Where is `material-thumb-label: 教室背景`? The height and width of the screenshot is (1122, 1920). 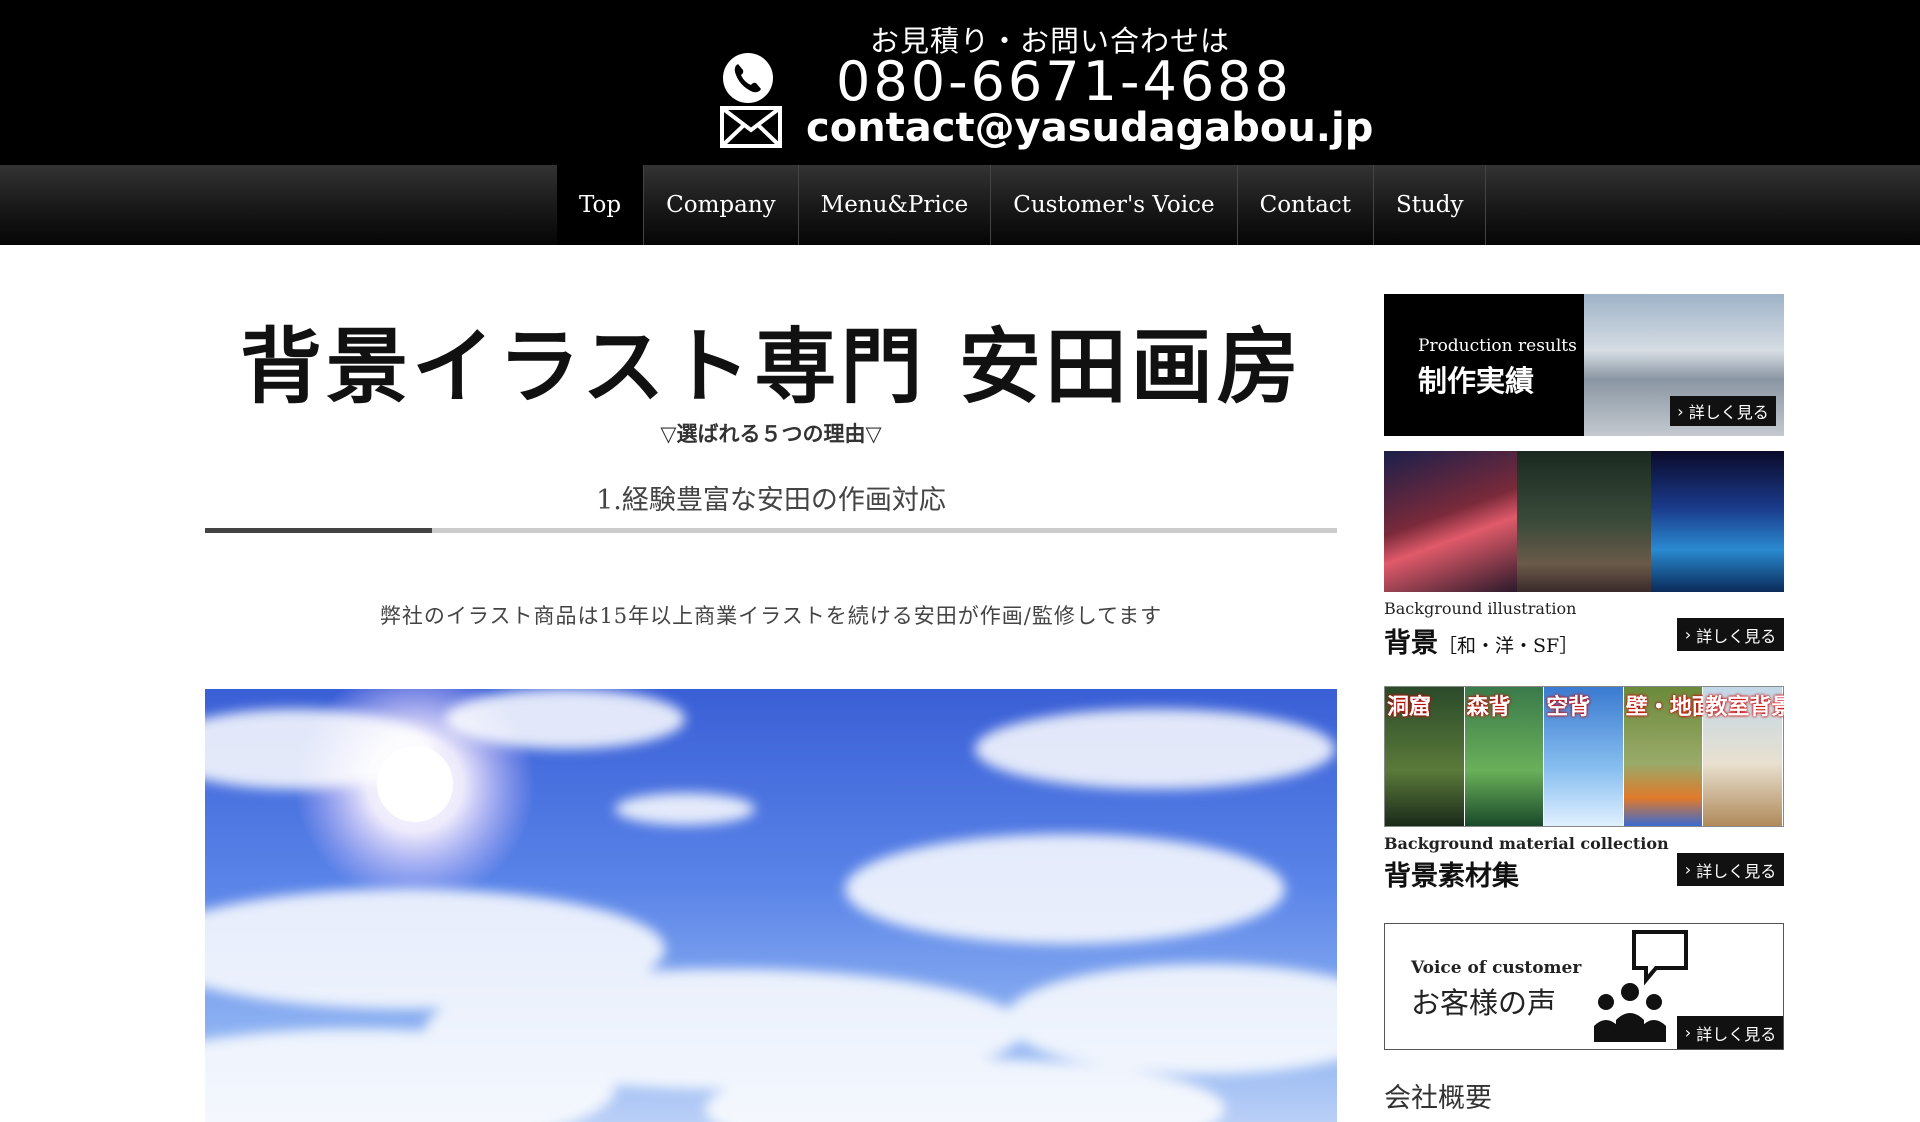 material-thumb-label: 教室背景 is located at coordinates (1744, 707).